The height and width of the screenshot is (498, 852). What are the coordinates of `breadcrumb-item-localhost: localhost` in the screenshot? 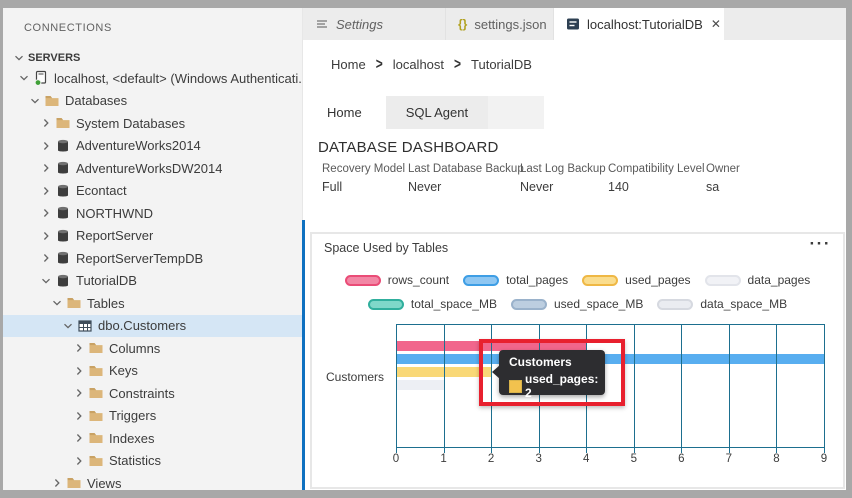 It's located at (418, 64).